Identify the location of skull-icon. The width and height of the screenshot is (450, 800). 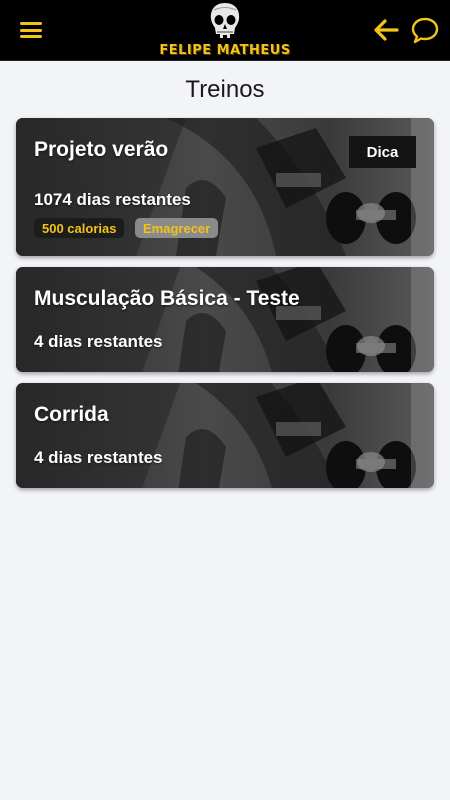
(225, 20).